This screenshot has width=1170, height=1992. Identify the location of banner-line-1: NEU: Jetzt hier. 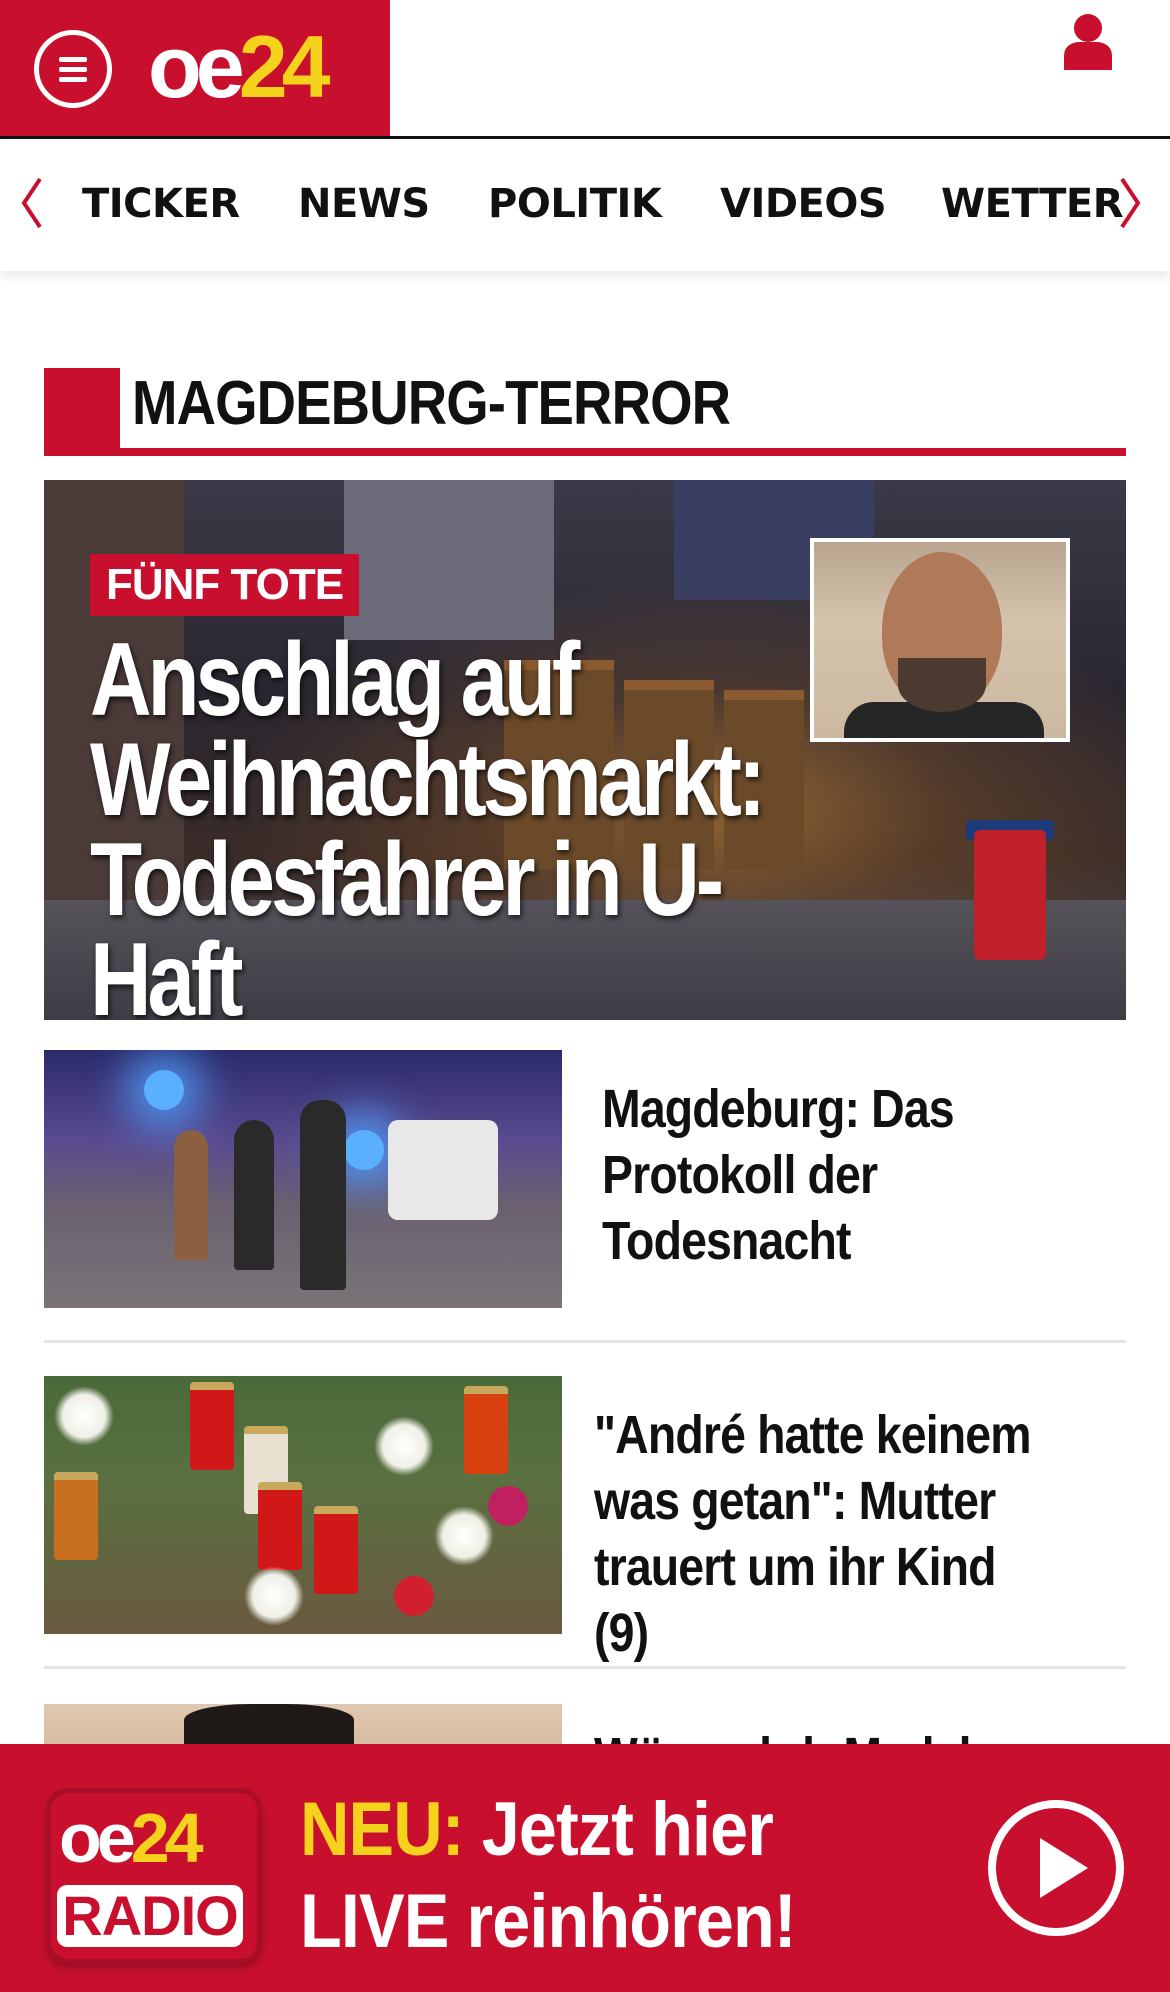
(548, 1830).